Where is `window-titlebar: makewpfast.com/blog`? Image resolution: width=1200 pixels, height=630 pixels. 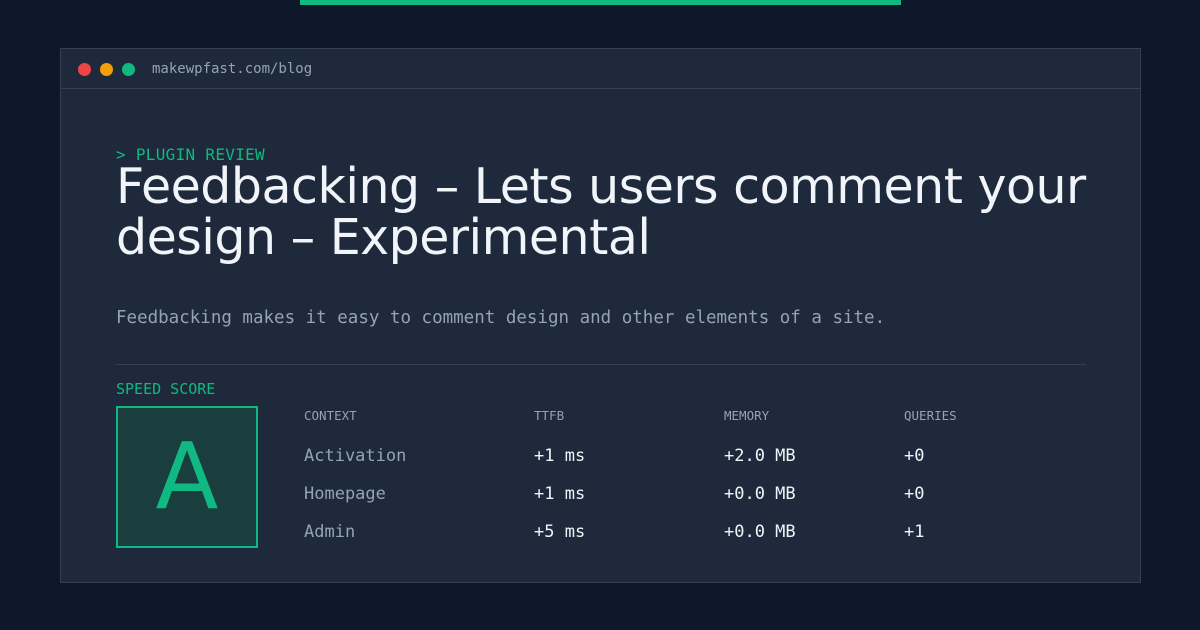
window-titlebar: makewpfast.com/blog is located at coordinates (600, 69).